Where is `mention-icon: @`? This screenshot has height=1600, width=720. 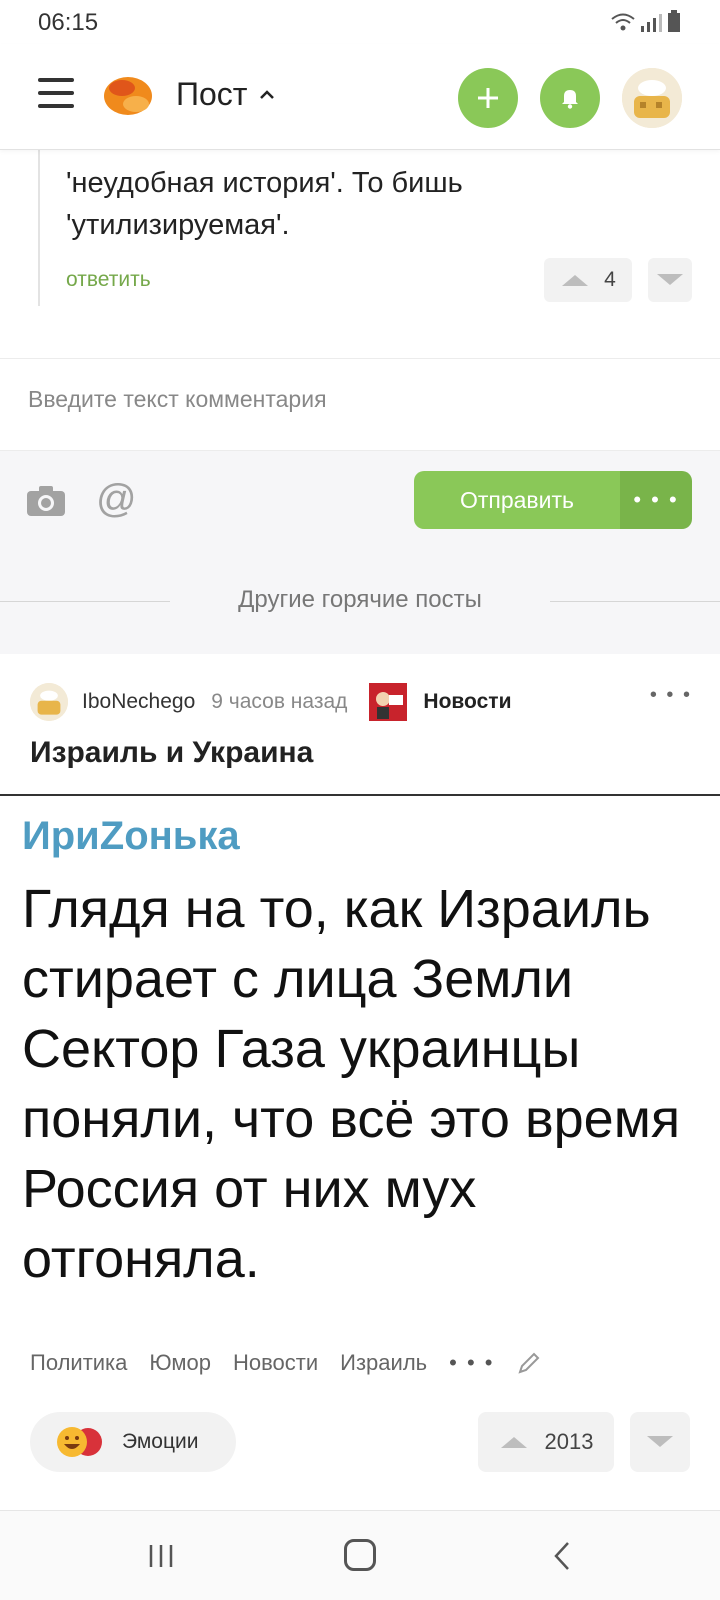 mention-icon: @ is located at coordinates (116, 499).